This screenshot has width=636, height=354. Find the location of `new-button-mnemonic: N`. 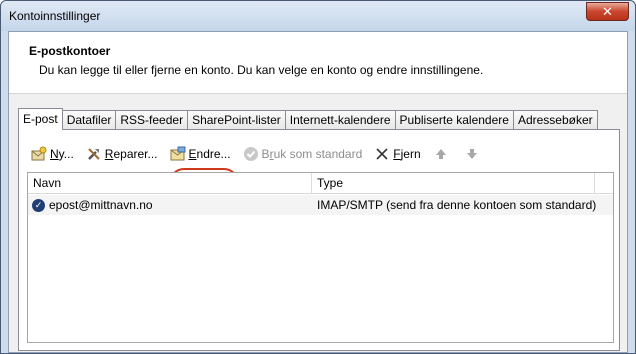

new-button-mnemonic: N is located at coordinates (54, 154).